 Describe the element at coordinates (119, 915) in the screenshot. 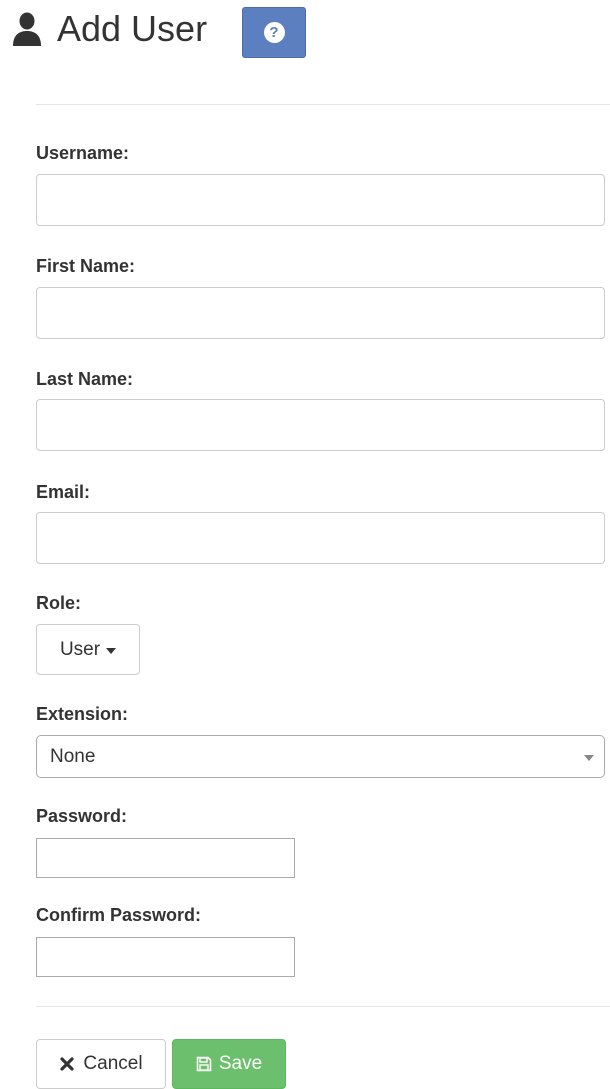

I see `confirm-password-label: Confirm Password:` at that location.